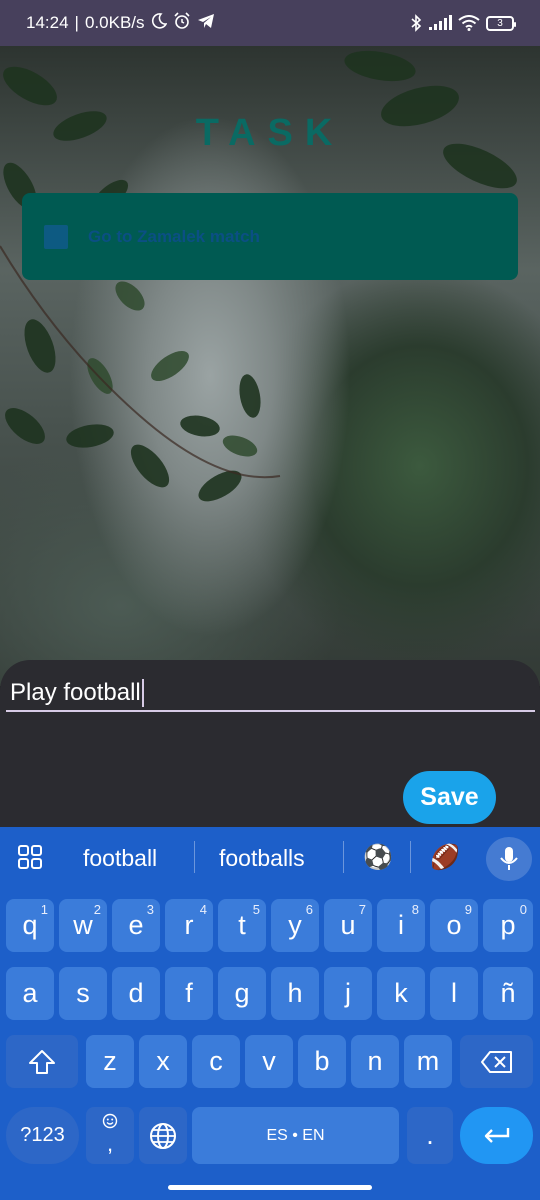 The height and width of the screenshot is (1200, 540). Describe the element at coordinates (270, 236) in the screenshot. I see `task-card: Go to Zamalek match` at that location.